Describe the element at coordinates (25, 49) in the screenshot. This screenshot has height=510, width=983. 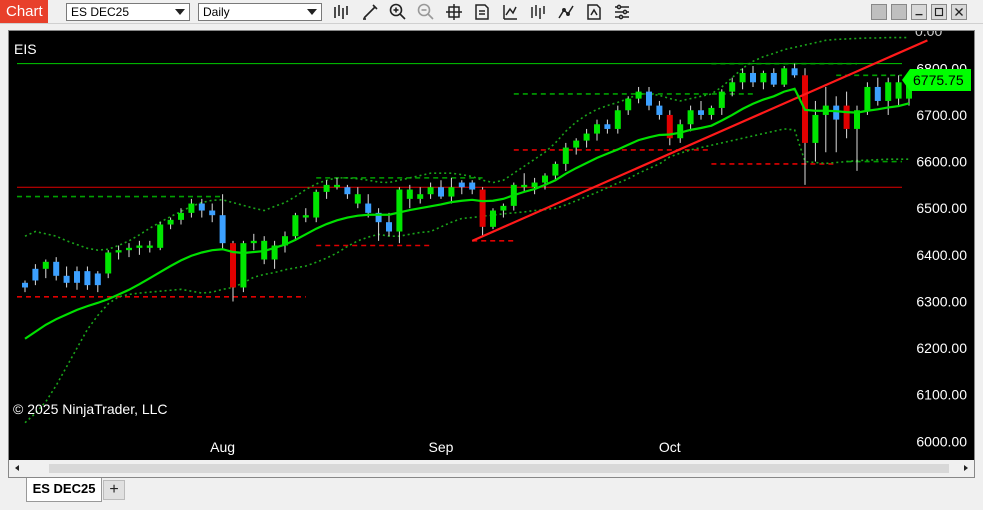
I see `instrument-label: EIS` at that location.